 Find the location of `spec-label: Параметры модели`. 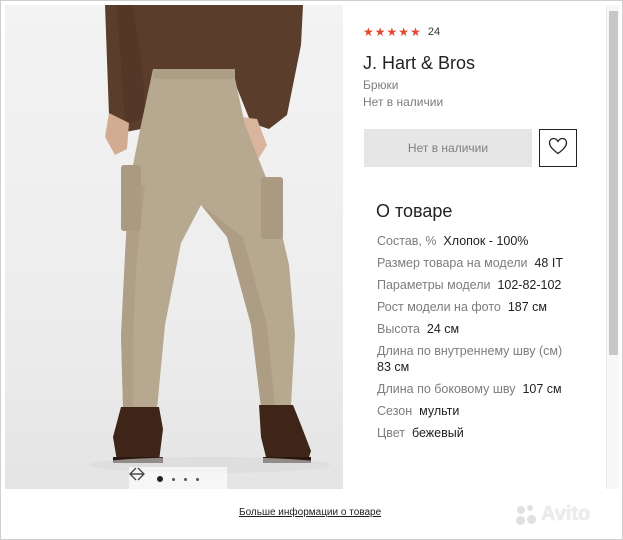

spec-label: Параметры модели is located at coordinates (434, 285).